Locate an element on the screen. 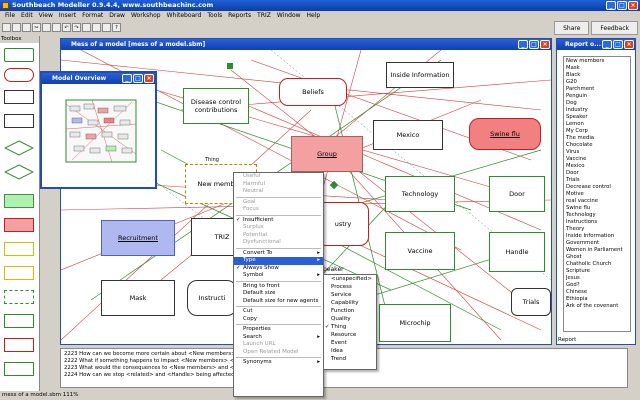 This screenshot has width=640, height=400. report-list-item: God? is located at coordinates (597, 285).